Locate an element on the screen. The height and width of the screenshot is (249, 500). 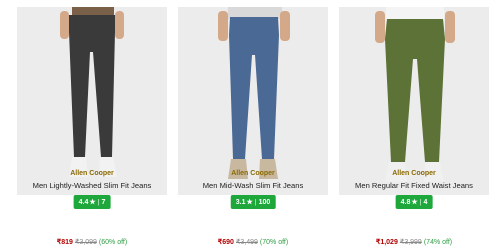
rating-value: 4.8 is located at coordinates (405, 202).